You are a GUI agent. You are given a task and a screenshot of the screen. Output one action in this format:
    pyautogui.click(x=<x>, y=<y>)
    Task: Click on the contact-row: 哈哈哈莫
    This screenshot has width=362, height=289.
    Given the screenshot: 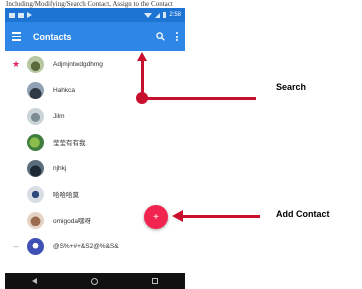 What is the action you would take?
    pyautogui.click(x=95, y=194)
    